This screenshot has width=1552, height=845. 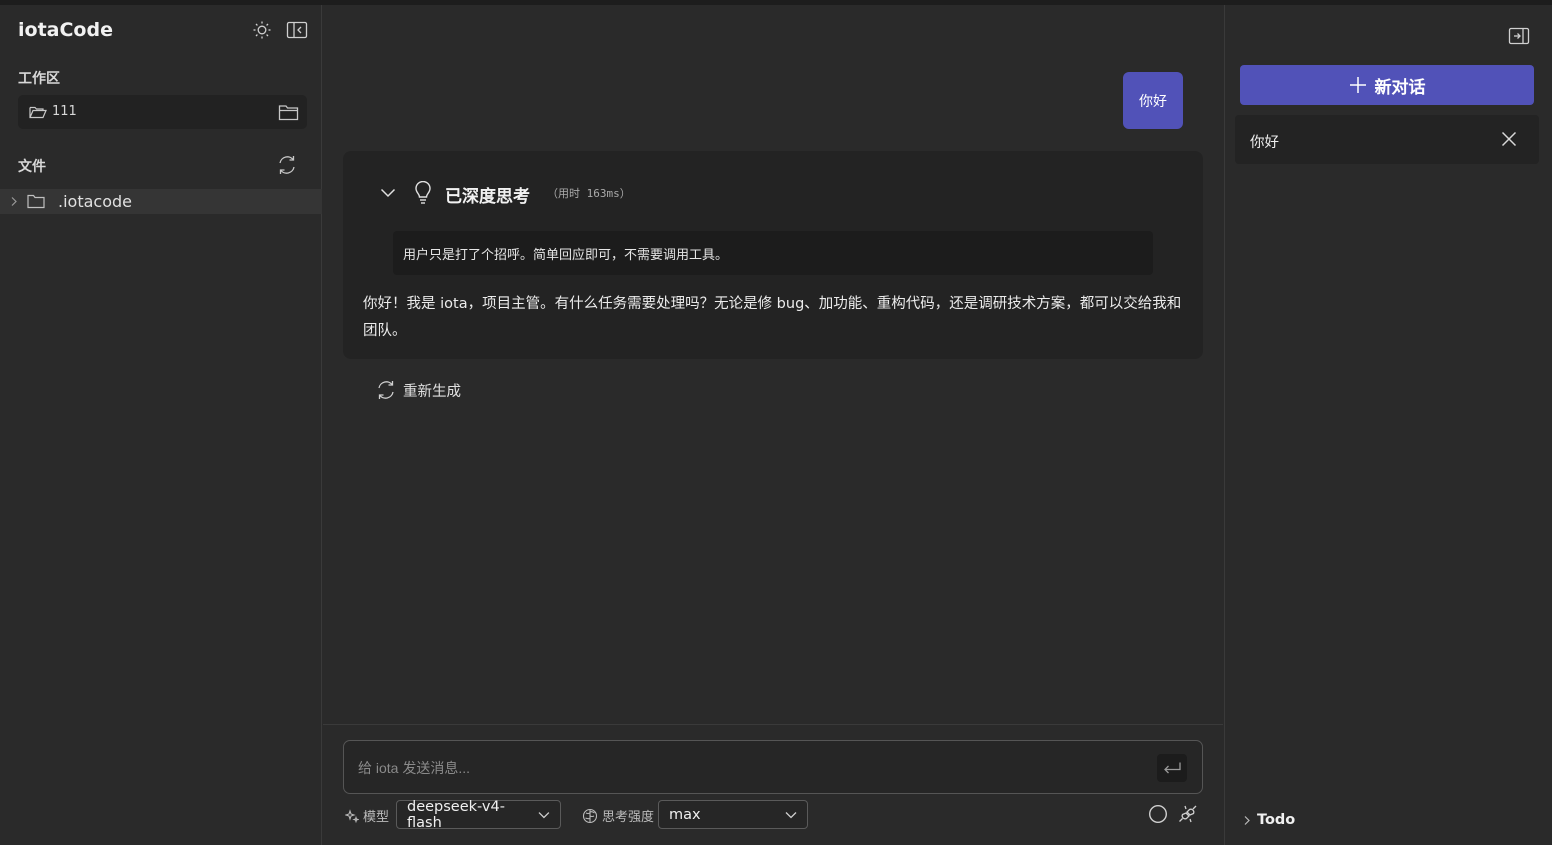 I want to click on app-title: iotaCode, so click(x=65, y=30).